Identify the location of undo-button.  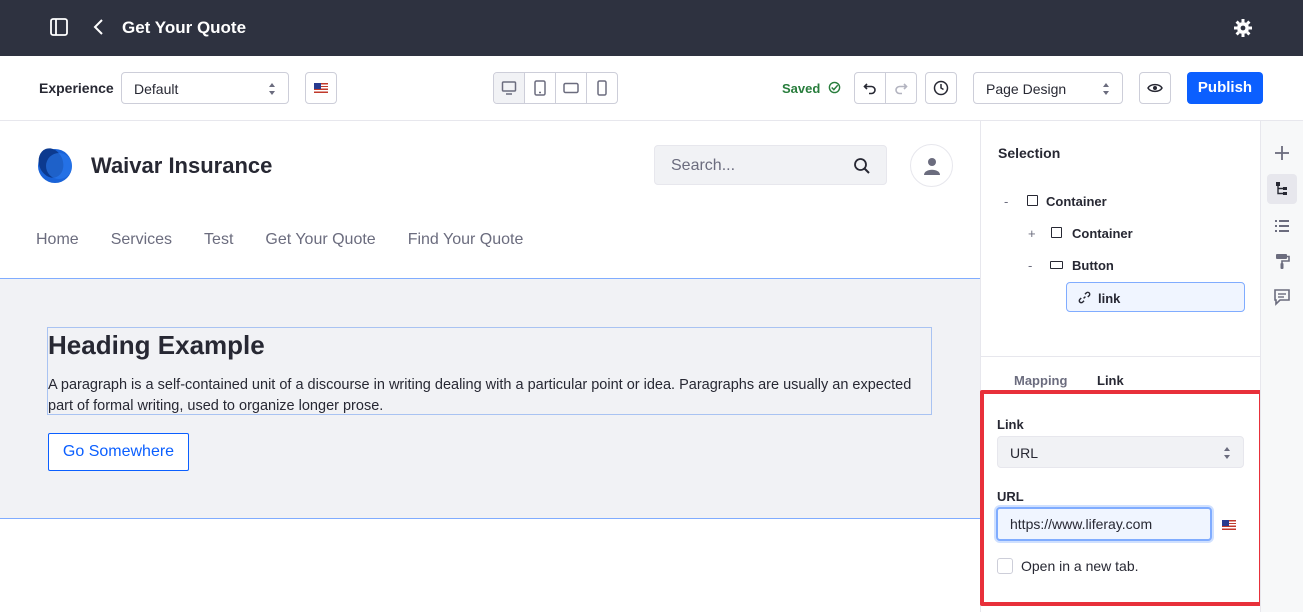
(870, 88).